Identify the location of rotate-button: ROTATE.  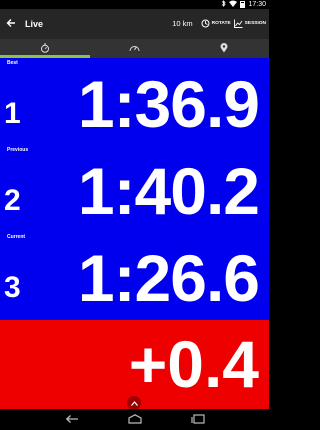
(216, 24).